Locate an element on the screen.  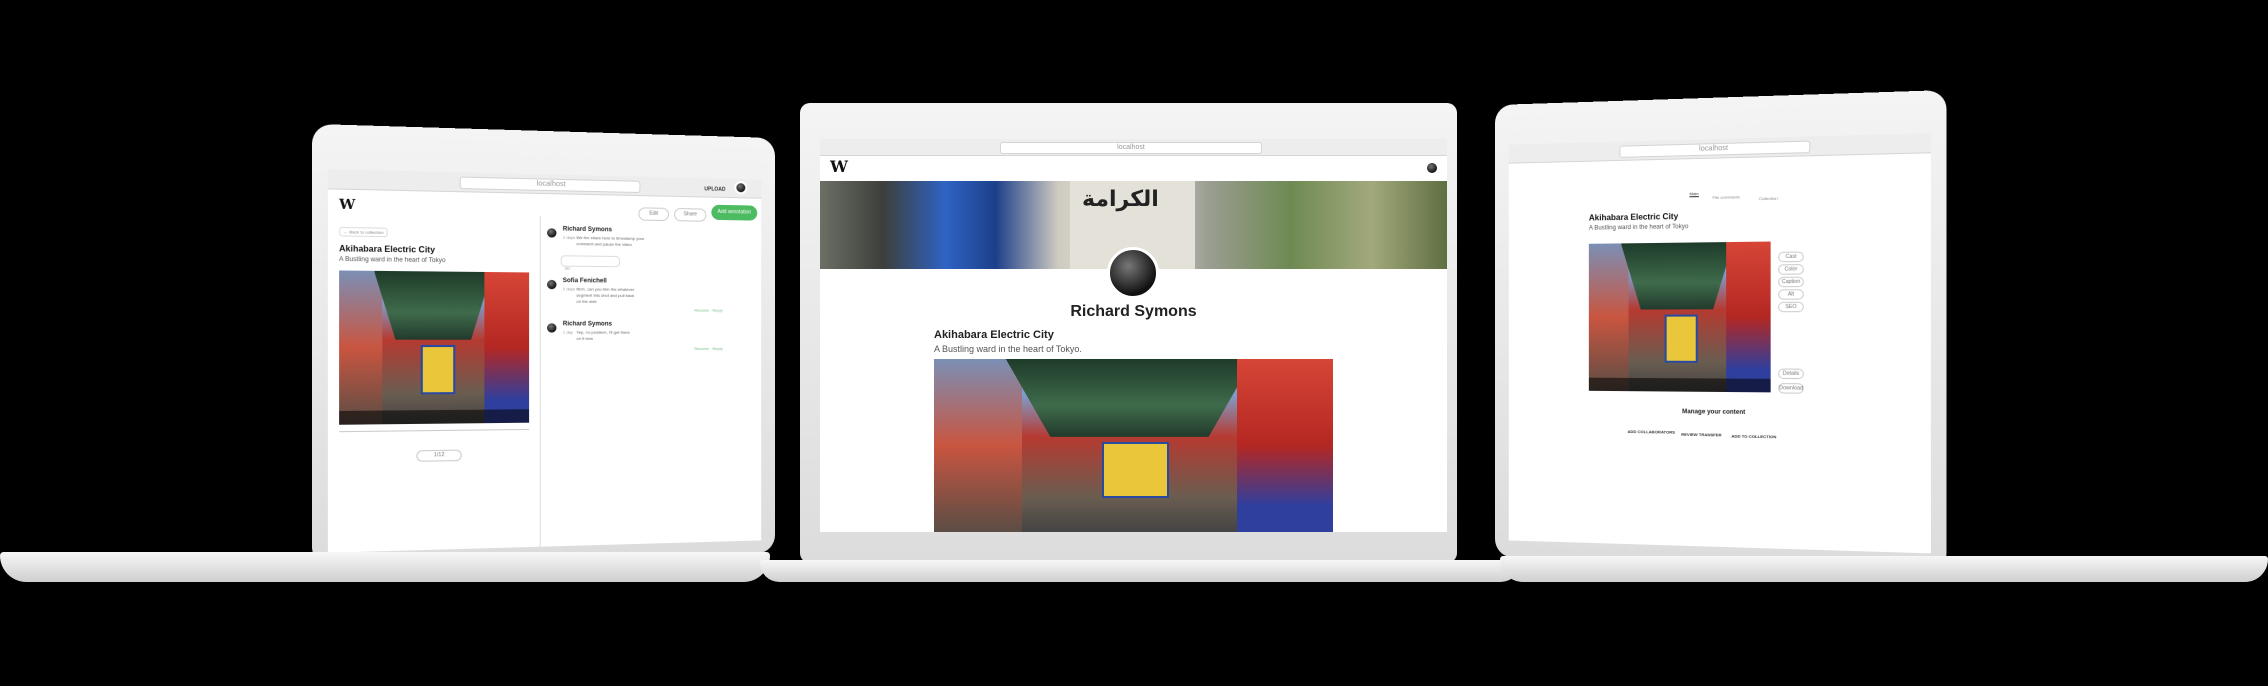
seo-button: SEO is located at coordinates (1791, 307).